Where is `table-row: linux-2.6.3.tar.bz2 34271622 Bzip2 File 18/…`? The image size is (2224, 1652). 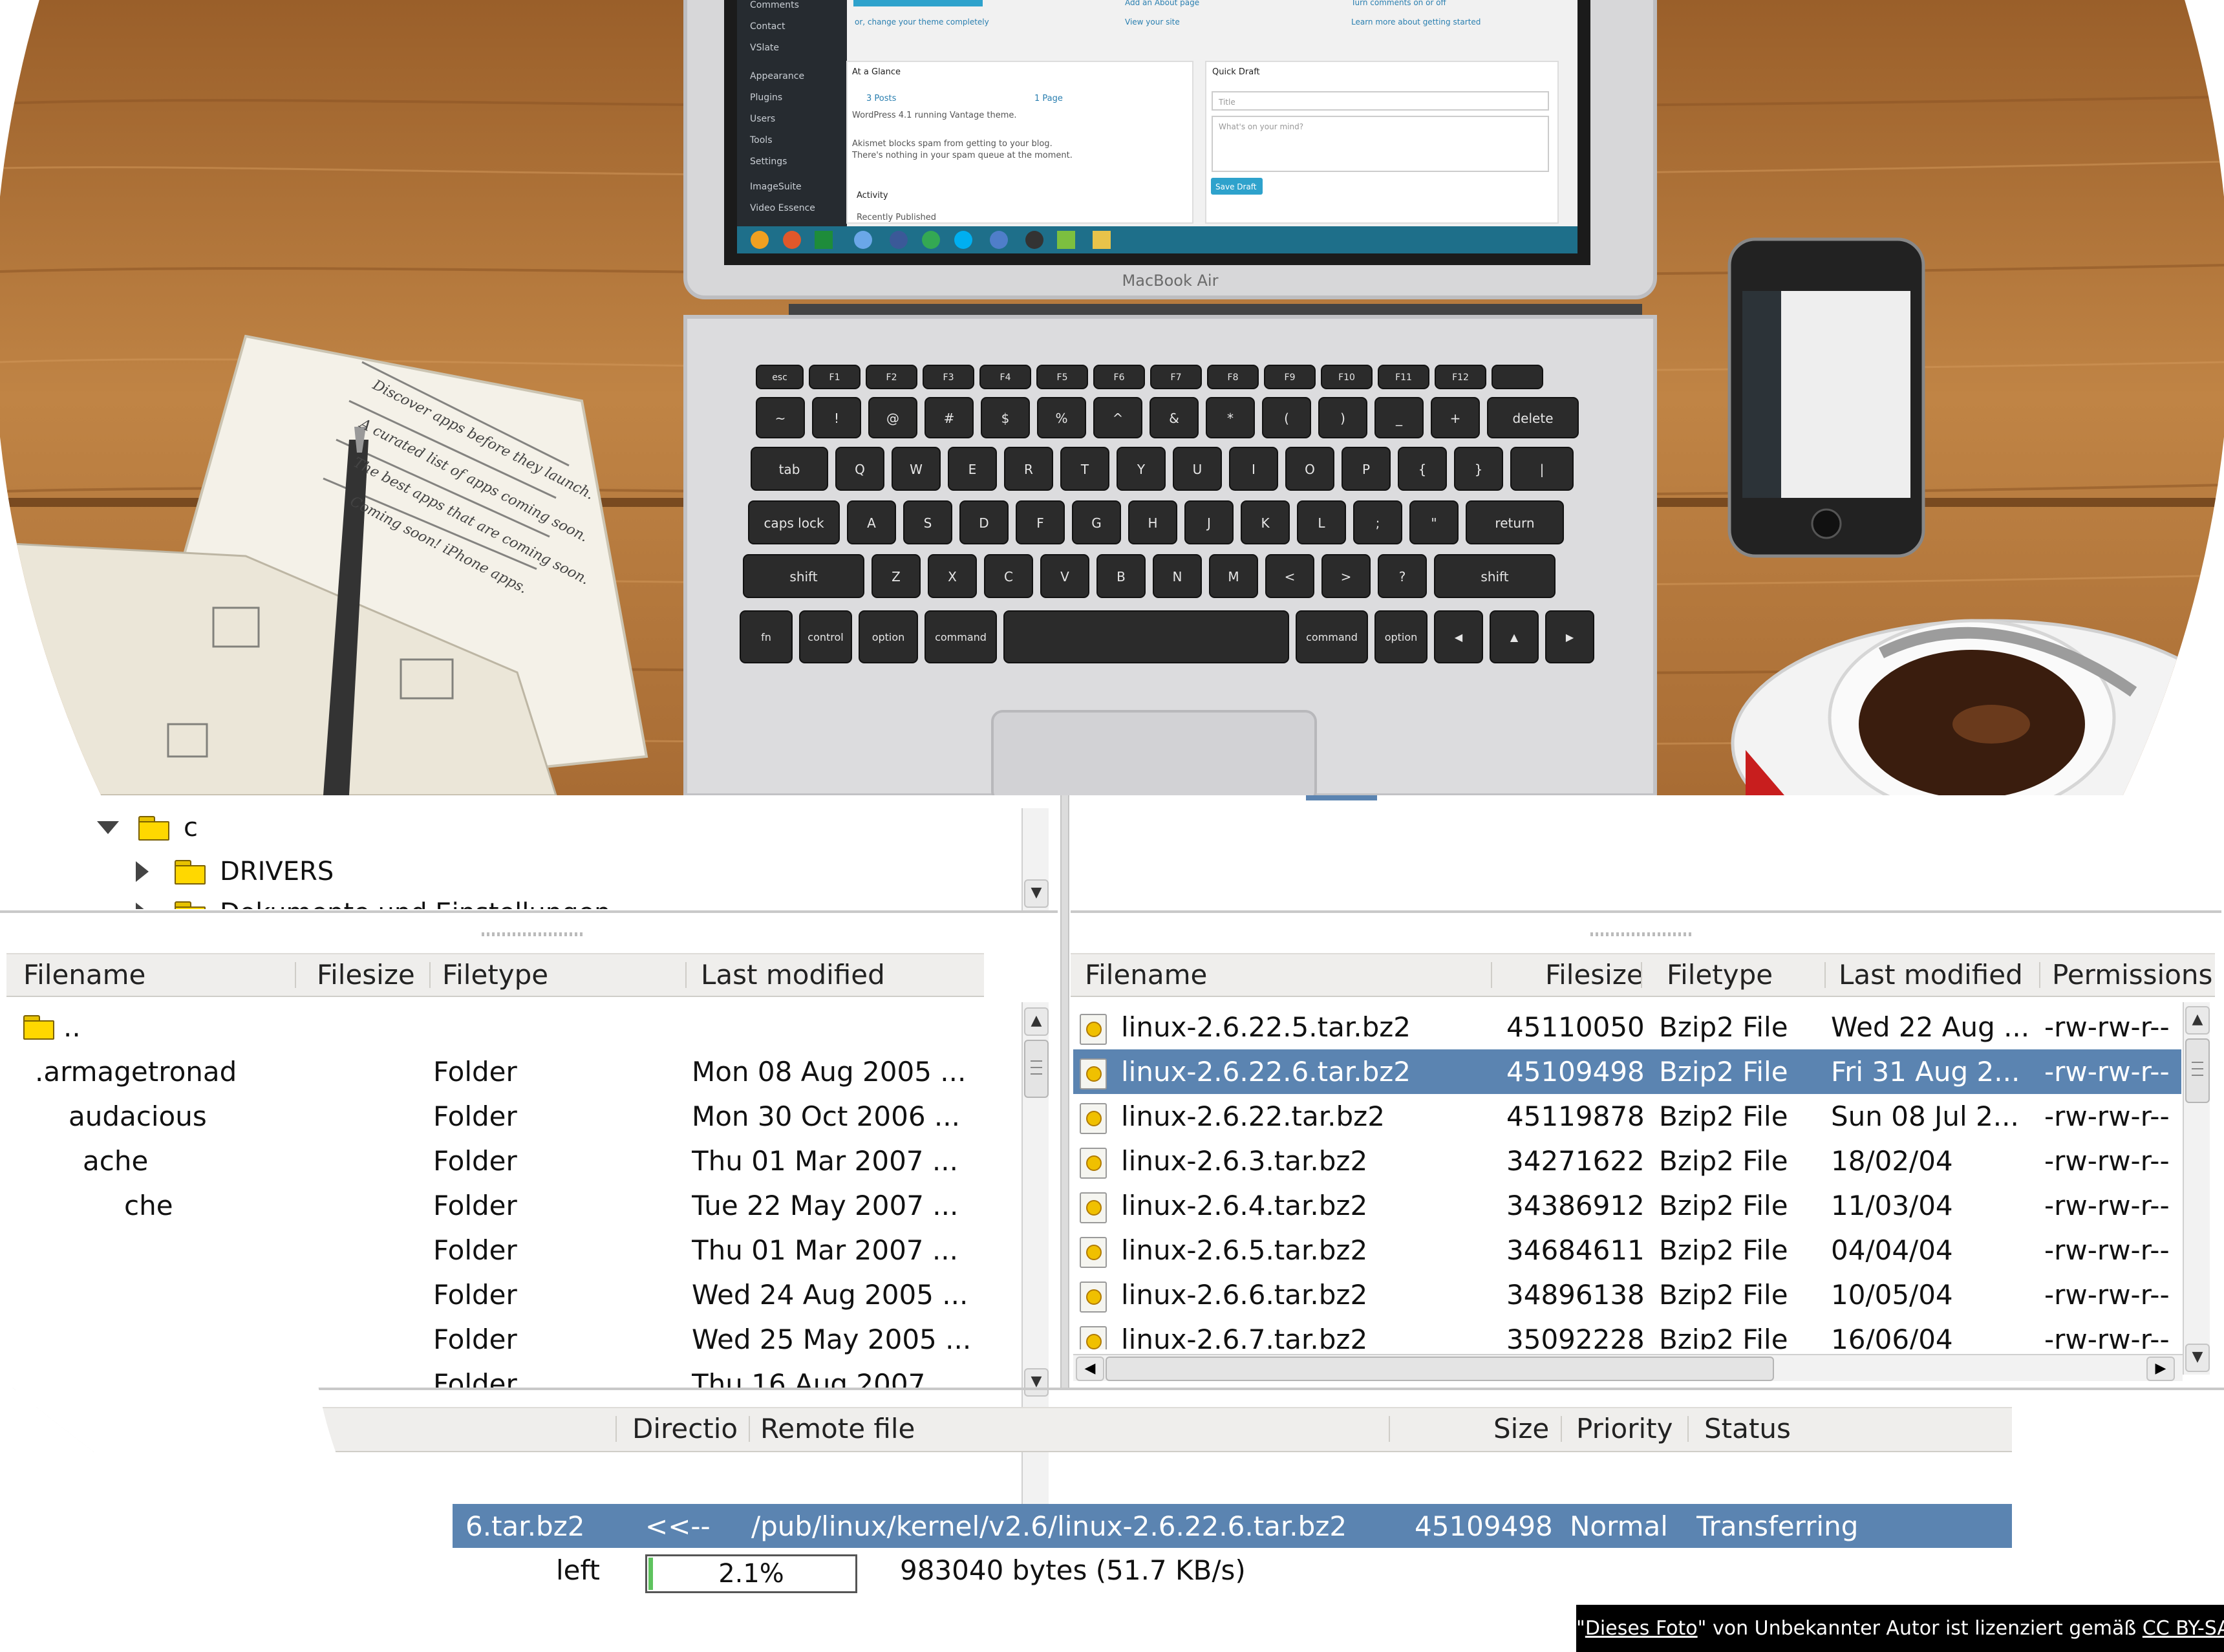
table-row: linux-2.6.3.tar.bz2 34271622 Bzip2 File 18/… is located at coordinates (1627, 1161).